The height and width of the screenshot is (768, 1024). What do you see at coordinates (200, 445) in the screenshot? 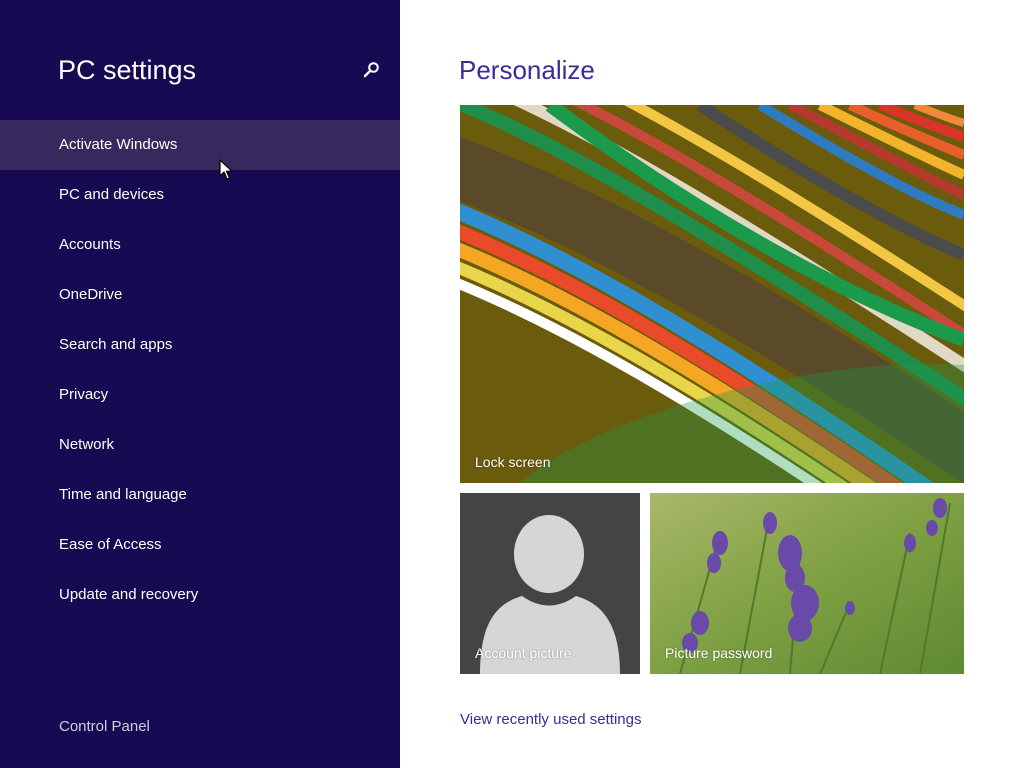
I see `sidebar-item-network: Network` at bounding box center [200, 445].